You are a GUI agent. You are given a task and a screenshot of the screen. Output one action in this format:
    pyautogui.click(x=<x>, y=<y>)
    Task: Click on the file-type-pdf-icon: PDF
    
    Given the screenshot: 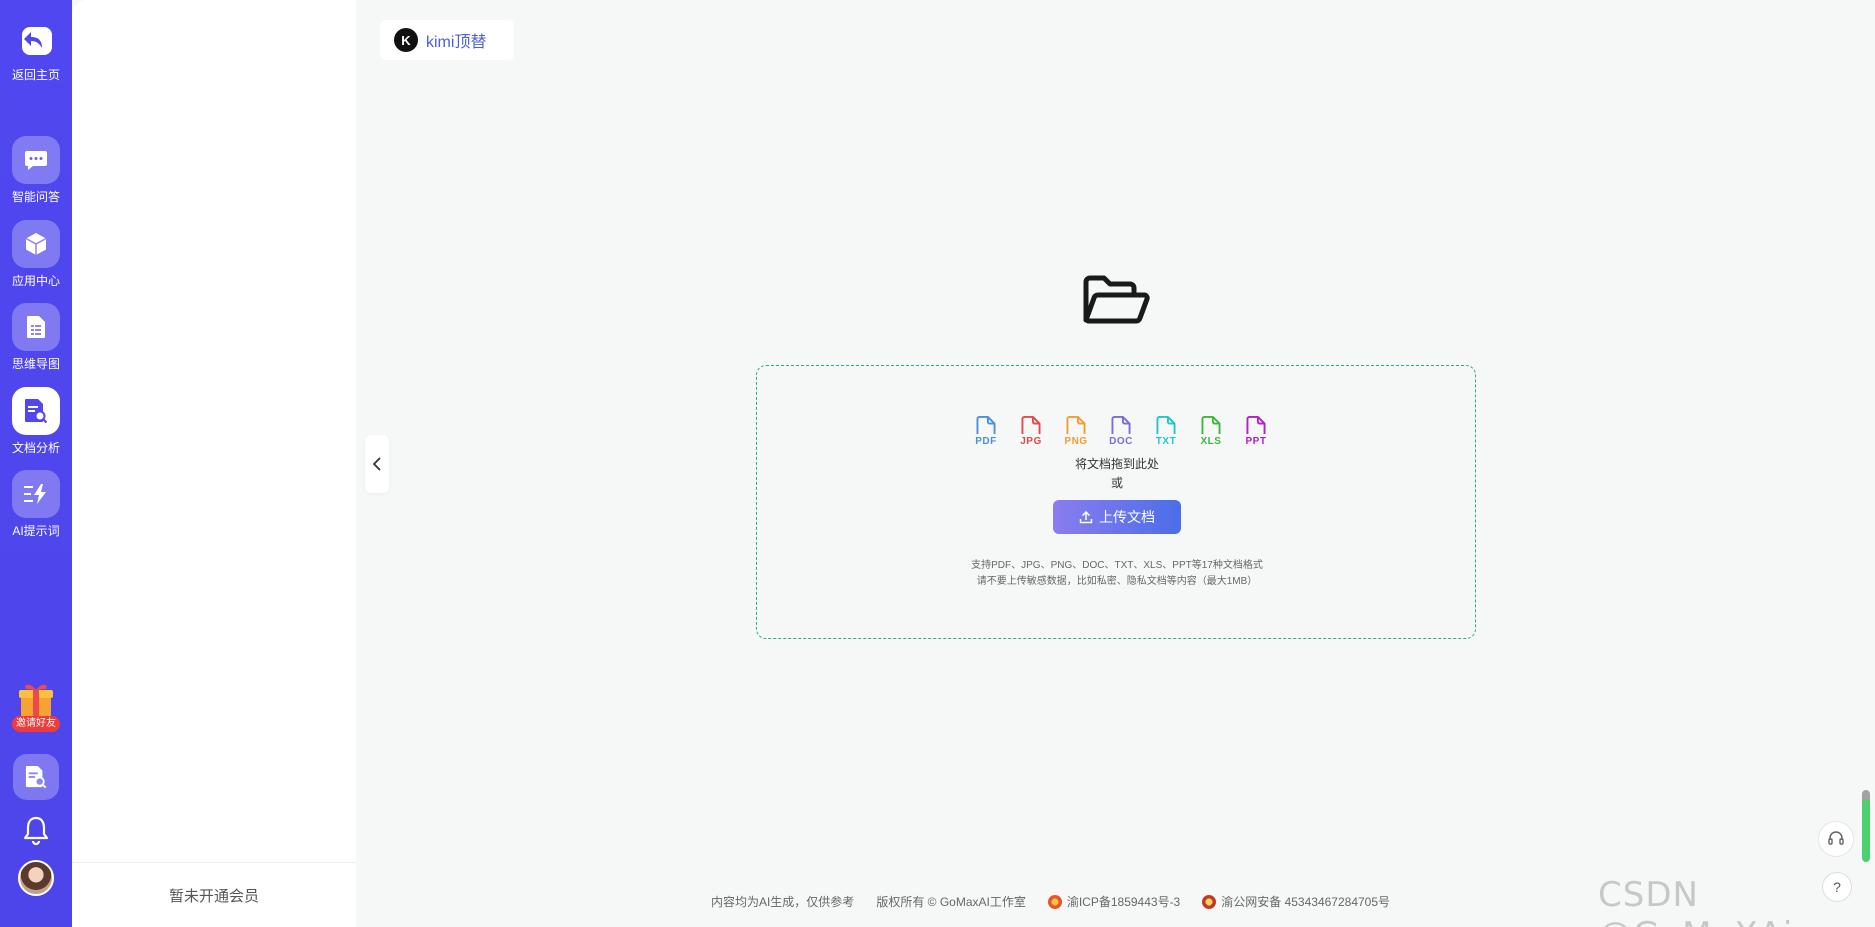 What is the action you would take?
    pyautogui.click(x=986, y=432)
    